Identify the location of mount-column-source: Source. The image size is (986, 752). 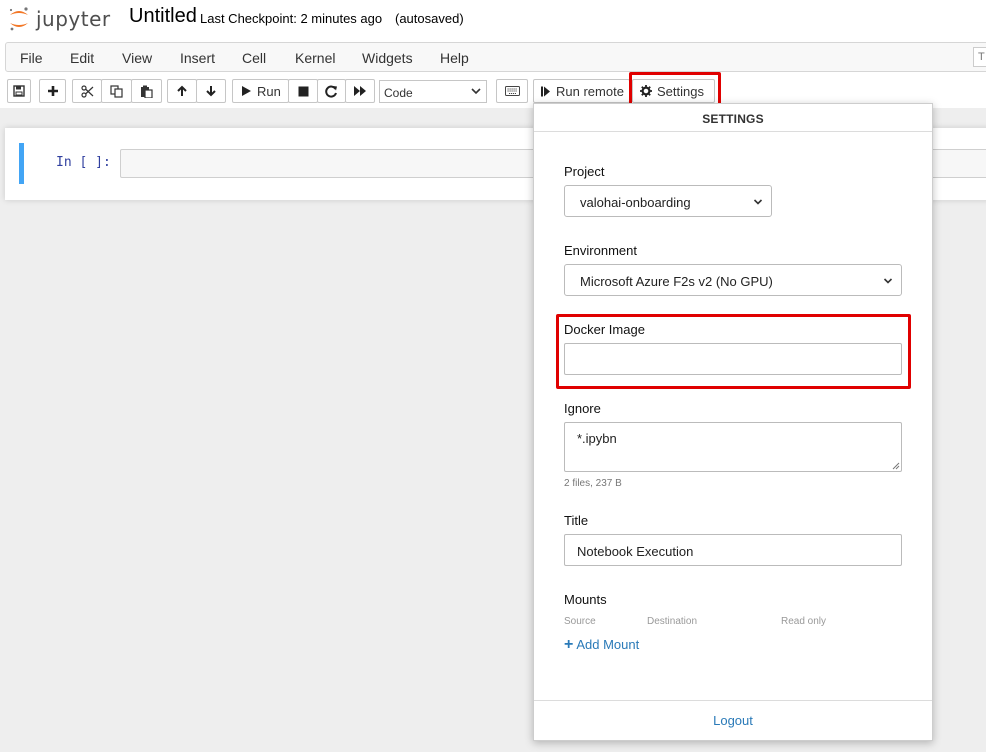
(580, 621).